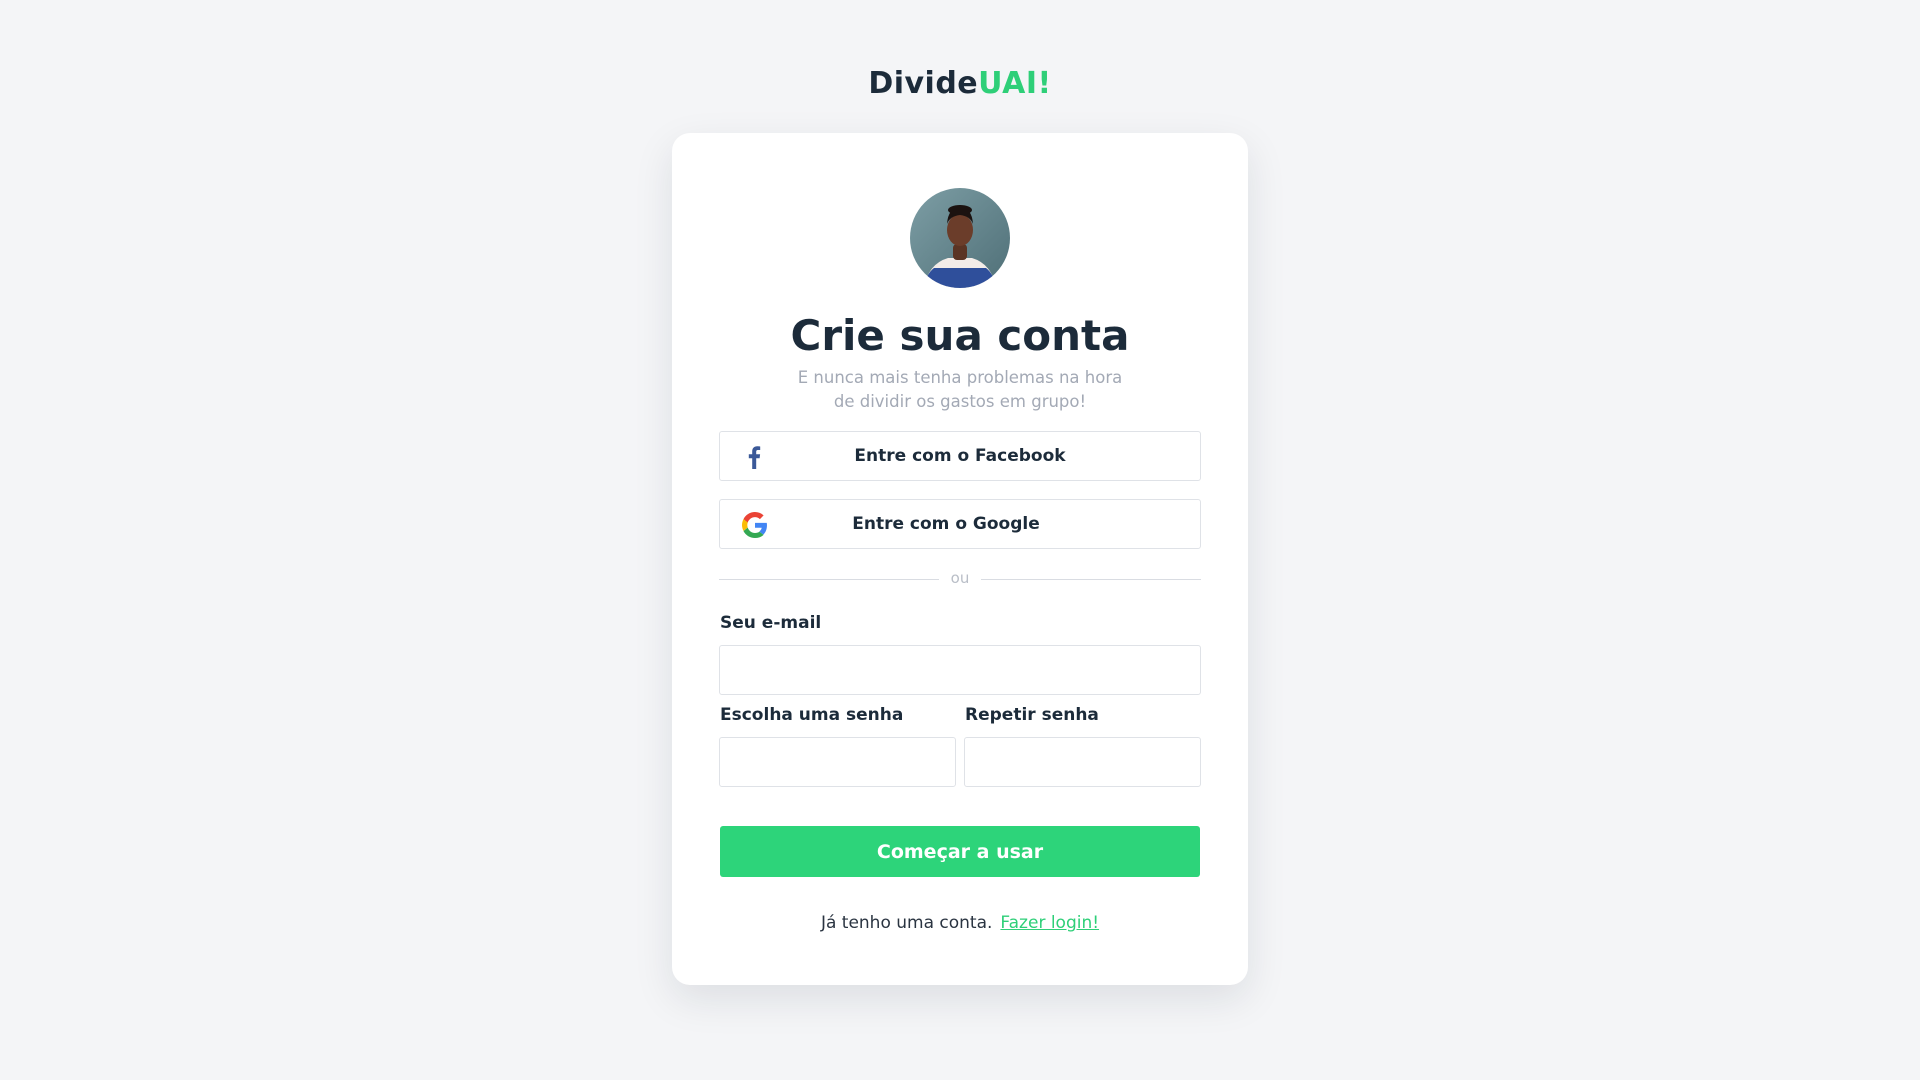 The height and width of the screenshot is (1080, 1920). I want to click on google-login-button: Entre com o Google, so click(960, 524).